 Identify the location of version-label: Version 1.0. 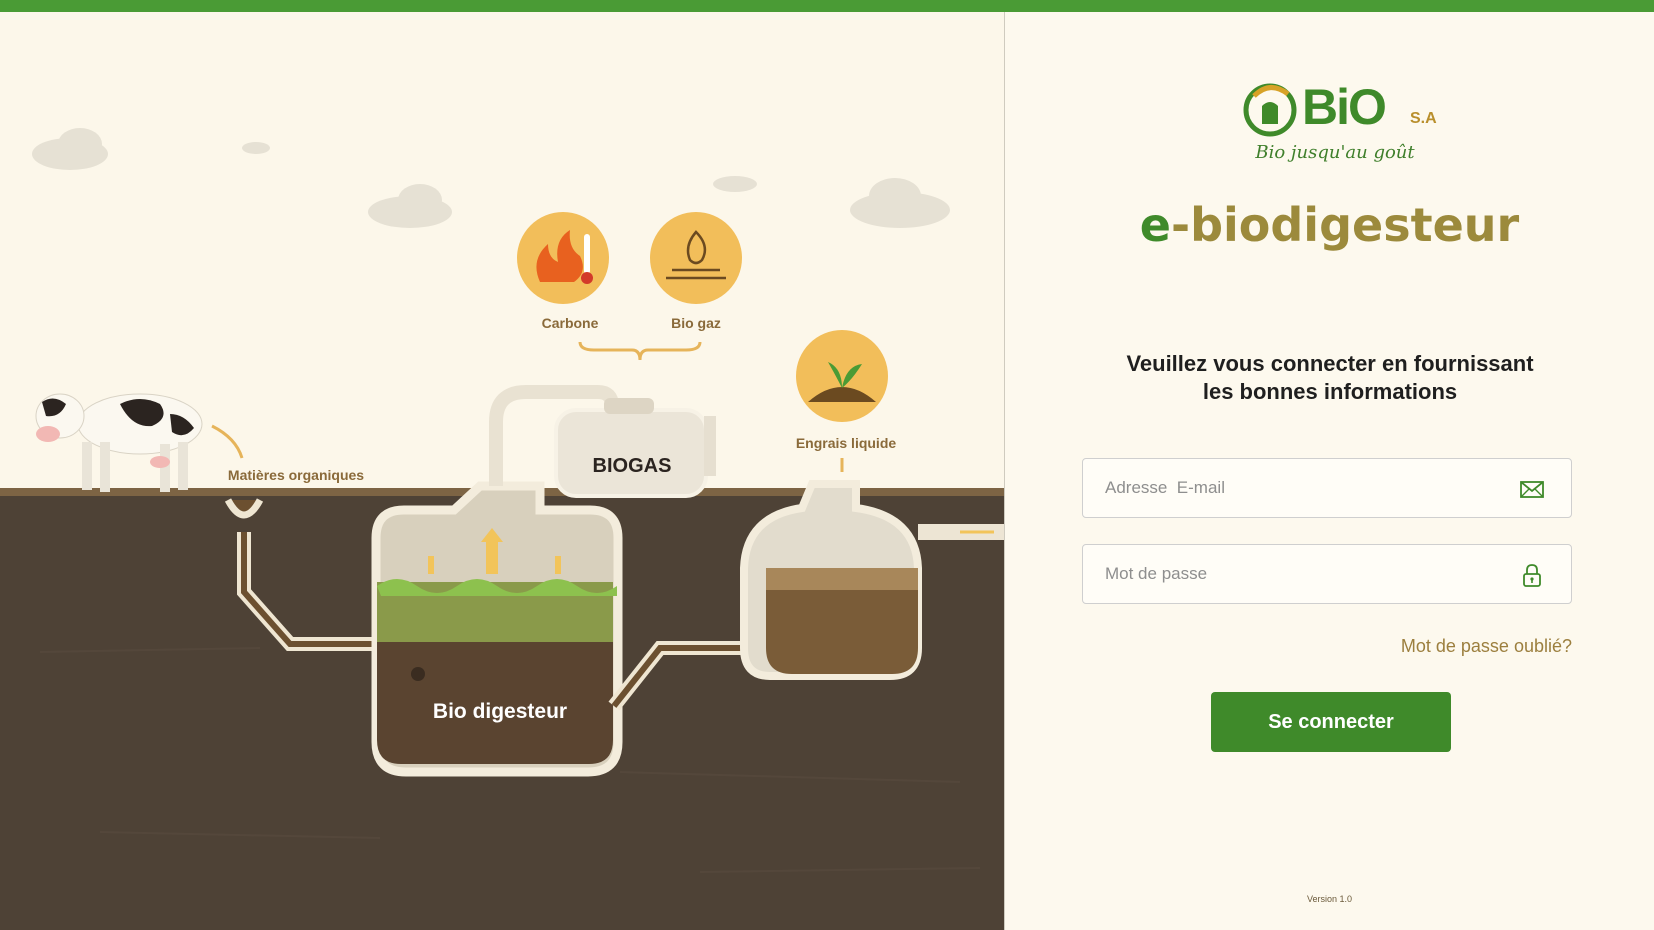
(1329, 899).